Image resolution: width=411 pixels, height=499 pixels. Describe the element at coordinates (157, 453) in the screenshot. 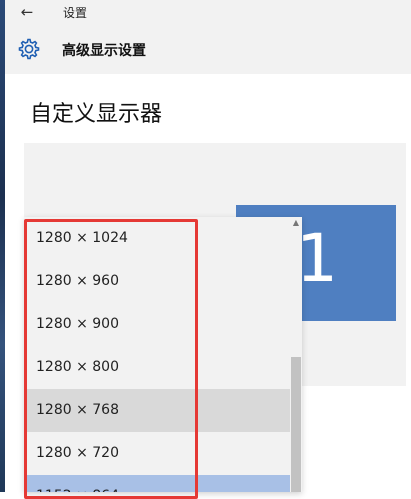

I see `resolution-option: 1280 × 720` at that location.